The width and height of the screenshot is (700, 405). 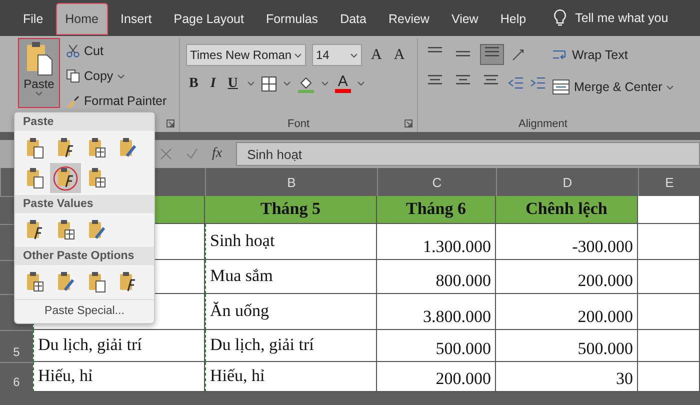 I want to click on grow-font-button: A, so click(x=376, y=55).